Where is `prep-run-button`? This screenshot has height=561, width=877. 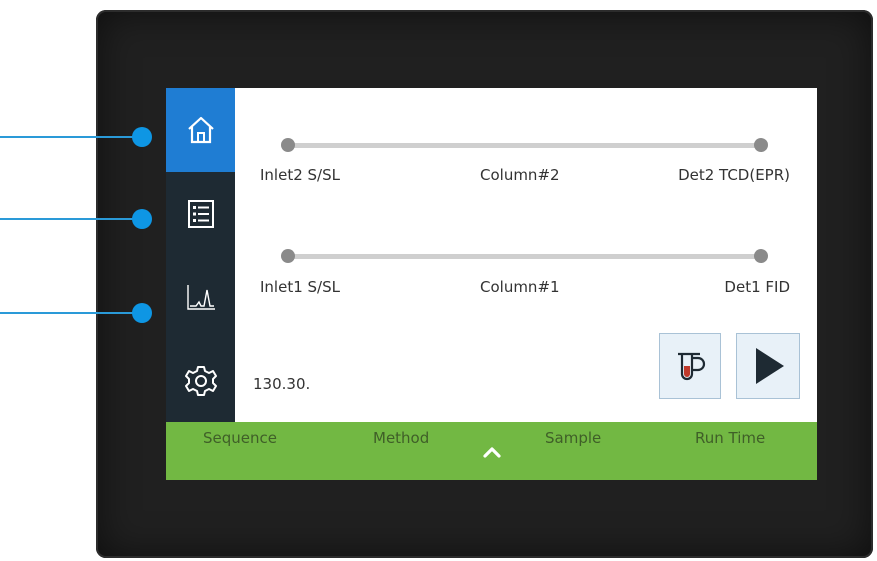
prep-run-button is located at coordinates (690, 366).